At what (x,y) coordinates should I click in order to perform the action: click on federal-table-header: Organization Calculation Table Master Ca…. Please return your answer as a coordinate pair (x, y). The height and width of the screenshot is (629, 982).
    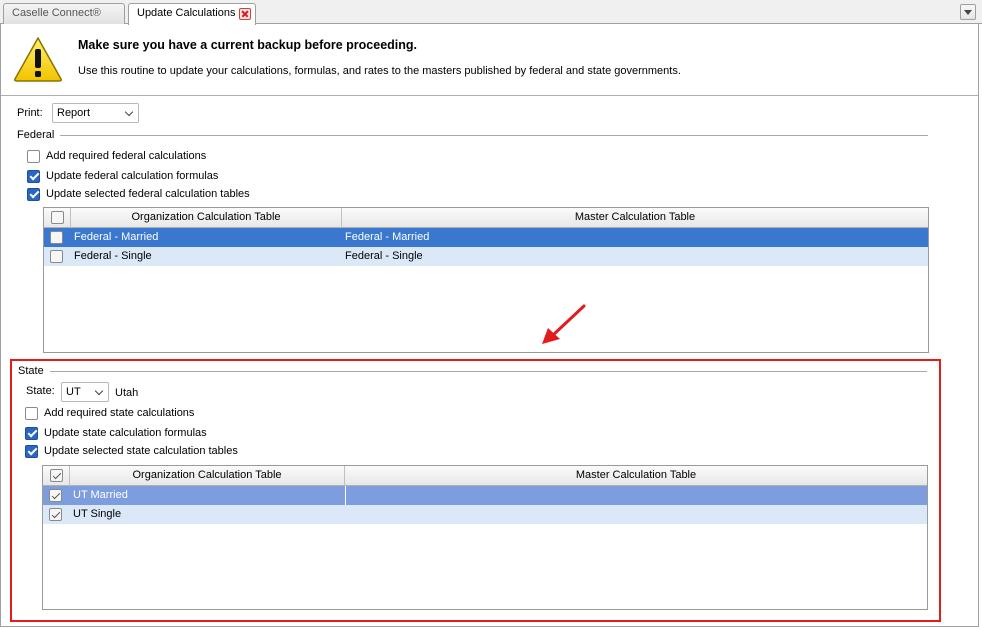
    Looking at the image, I should click on (486, 218).